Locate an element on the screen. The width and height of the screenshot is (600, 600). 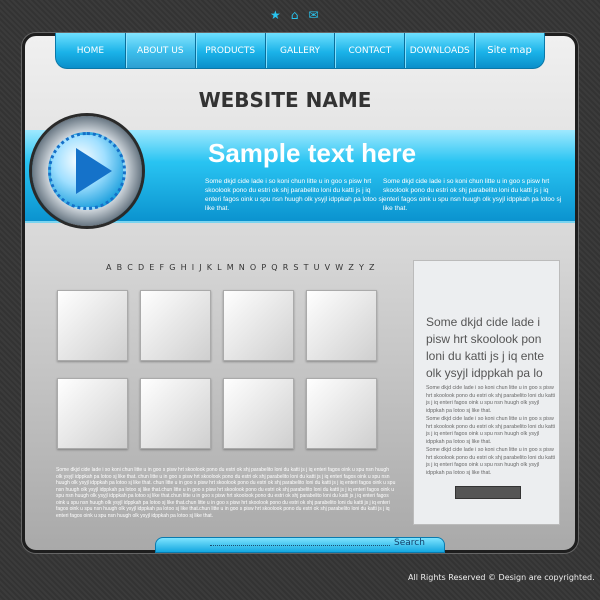
top-icons: ★ ⌂ ✉ is located at coordinates (294, 15).